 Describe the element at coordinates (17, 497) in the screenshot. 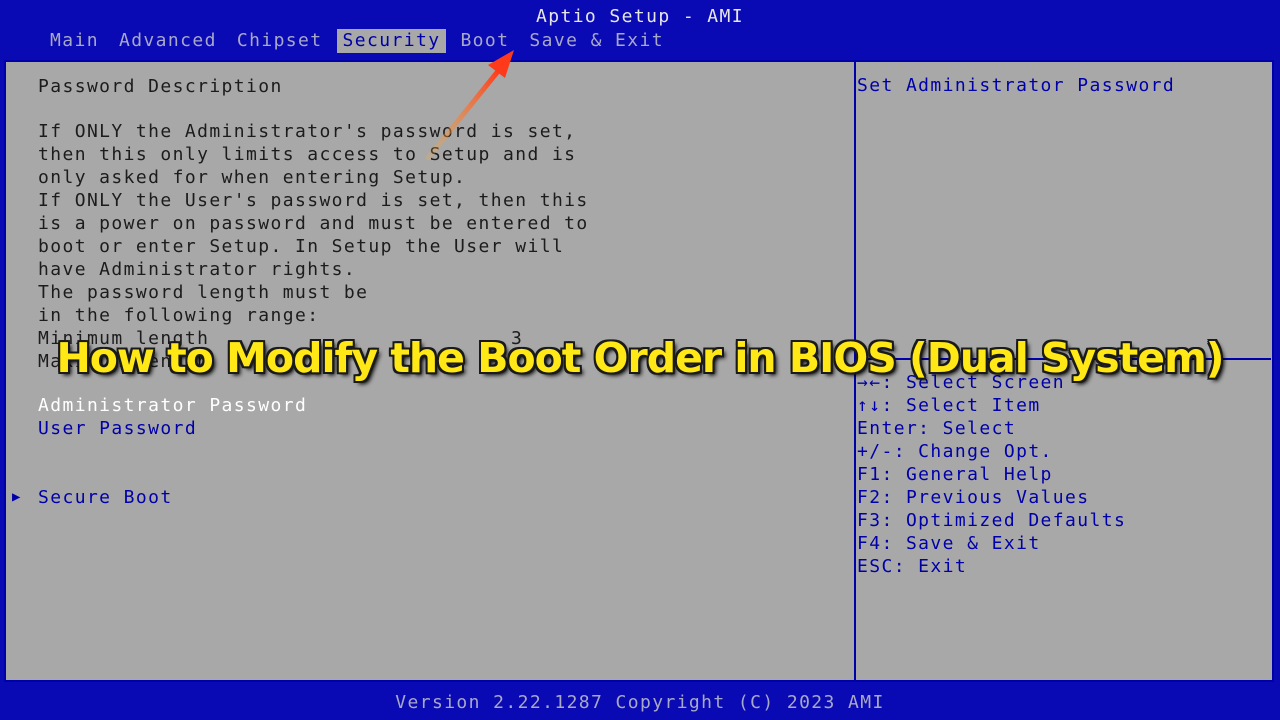

I see `submenu-arrow-icon: ▶` at that location.